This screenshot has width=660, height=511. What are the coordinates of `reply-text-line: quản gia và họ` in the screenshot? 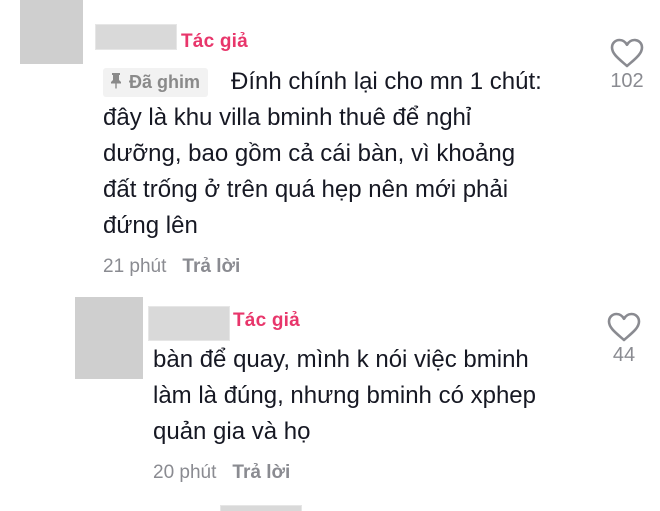 It's located at (232, 431).